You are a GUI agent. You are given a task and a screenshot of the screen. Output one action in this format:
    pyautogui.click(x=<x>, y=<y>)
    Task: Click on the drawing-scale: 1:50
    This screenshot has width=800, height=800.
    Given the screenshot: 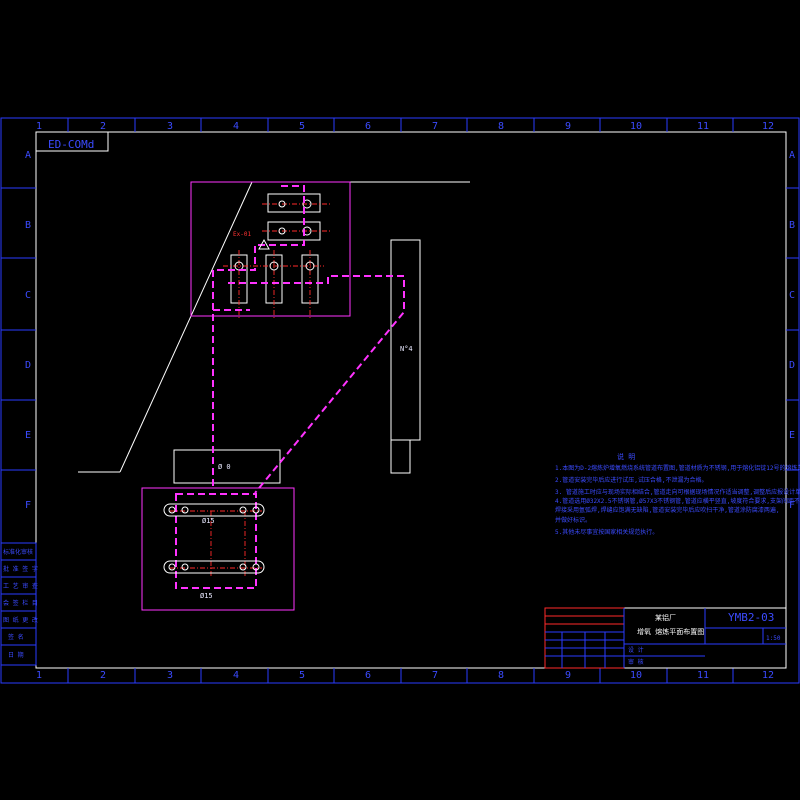 What is the action you would take?
    pyautogui.click(x=773, y=638)
    